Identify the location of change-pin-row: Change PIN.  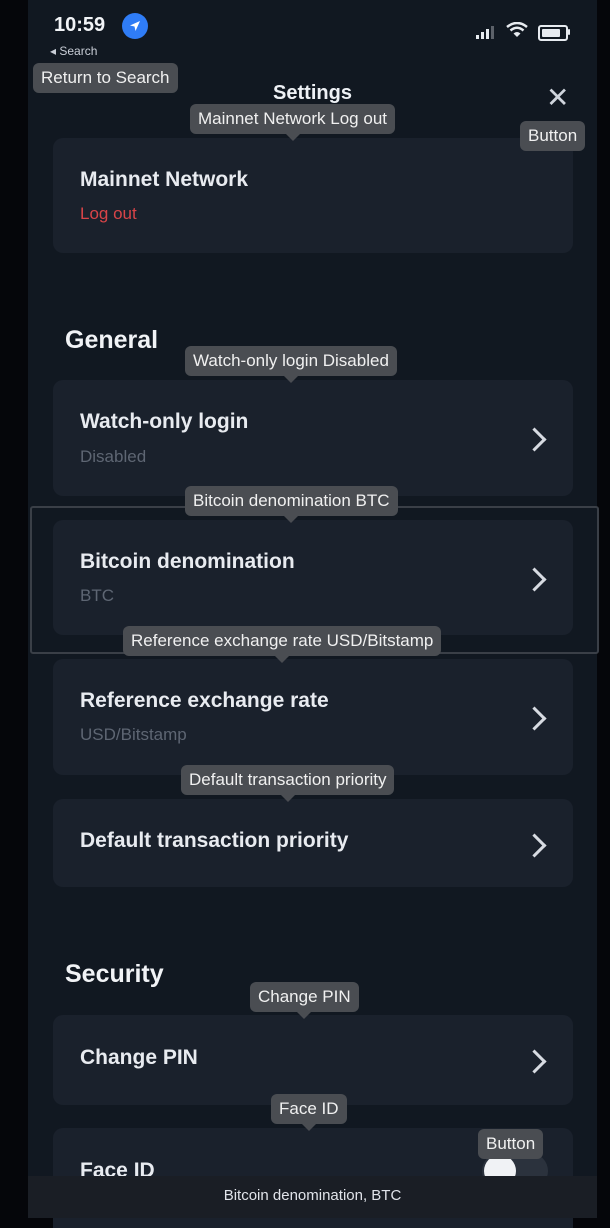
(313, 1060).